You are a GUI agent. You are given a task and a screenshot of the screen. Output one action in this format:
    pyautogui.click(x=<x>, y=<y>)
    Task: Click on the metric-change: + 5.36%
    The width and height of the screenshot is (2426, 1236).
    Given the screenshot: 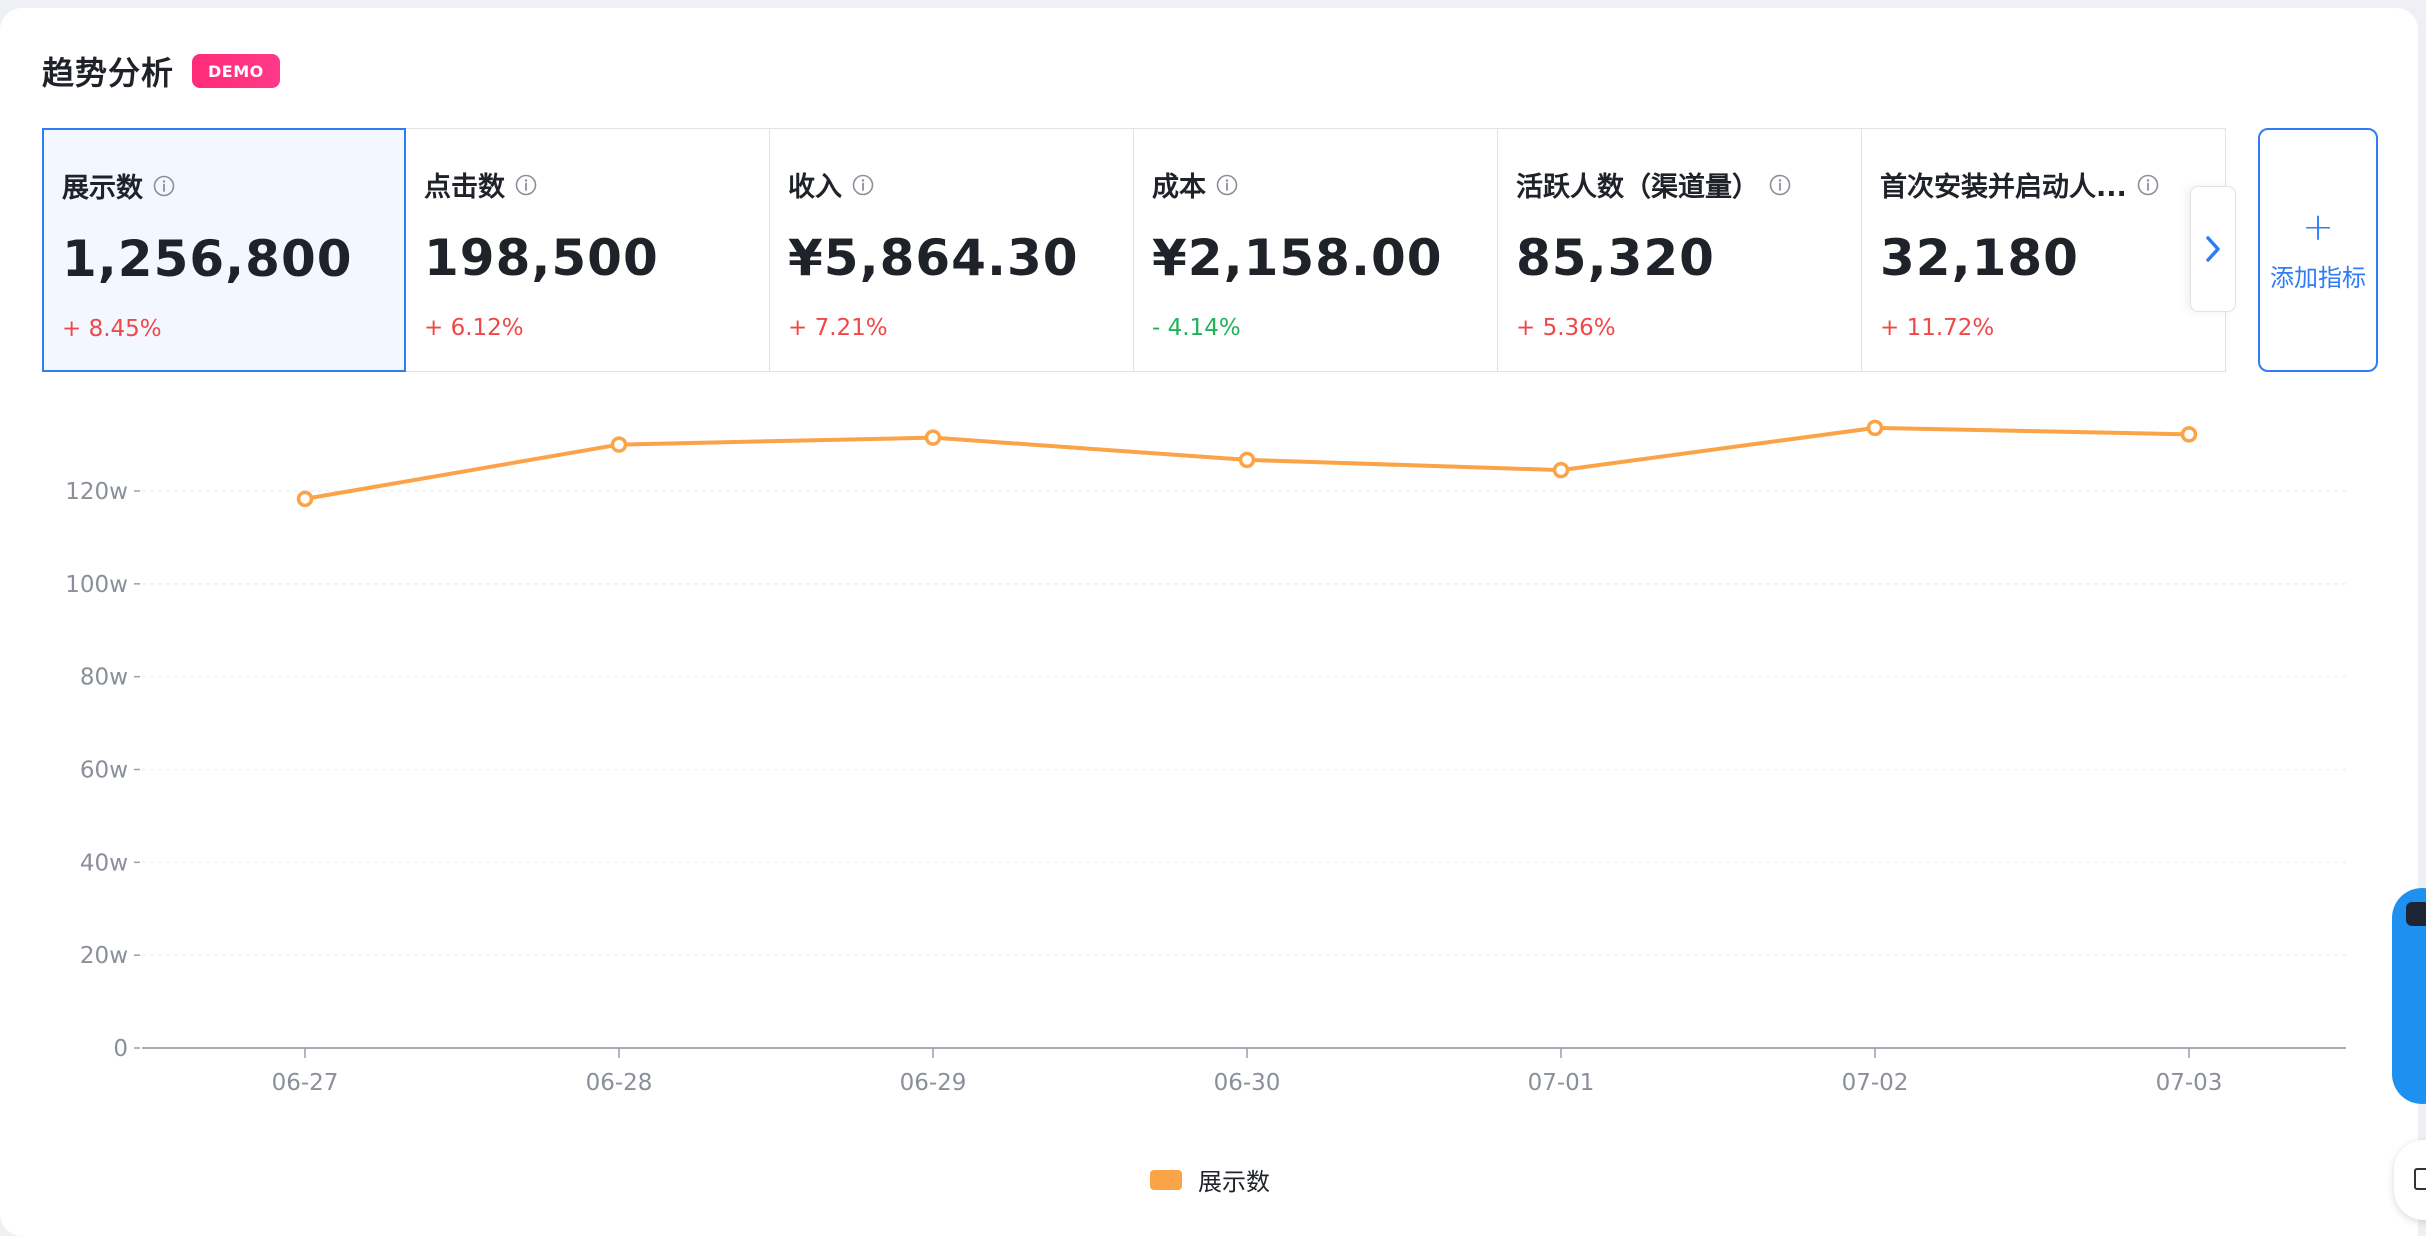 What is the action you would take?
    pyautogui.click(x=1566, y=328)
    